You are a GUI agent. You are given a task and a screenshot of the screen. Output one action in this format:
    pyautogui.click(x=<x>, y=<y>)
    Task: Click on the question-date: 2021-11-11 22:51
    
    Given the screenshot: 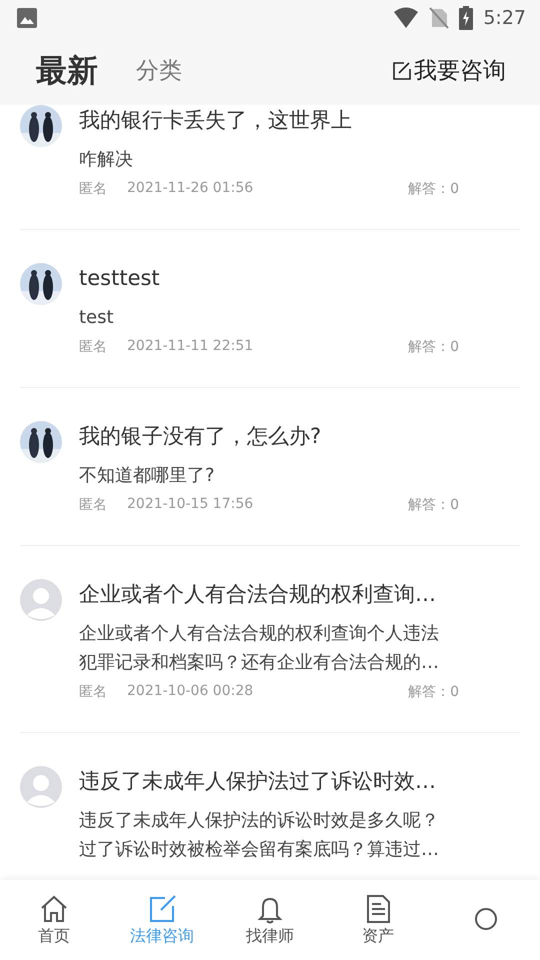 What is the action you would take?
    pyautogui.click(x=190, y=347)
    